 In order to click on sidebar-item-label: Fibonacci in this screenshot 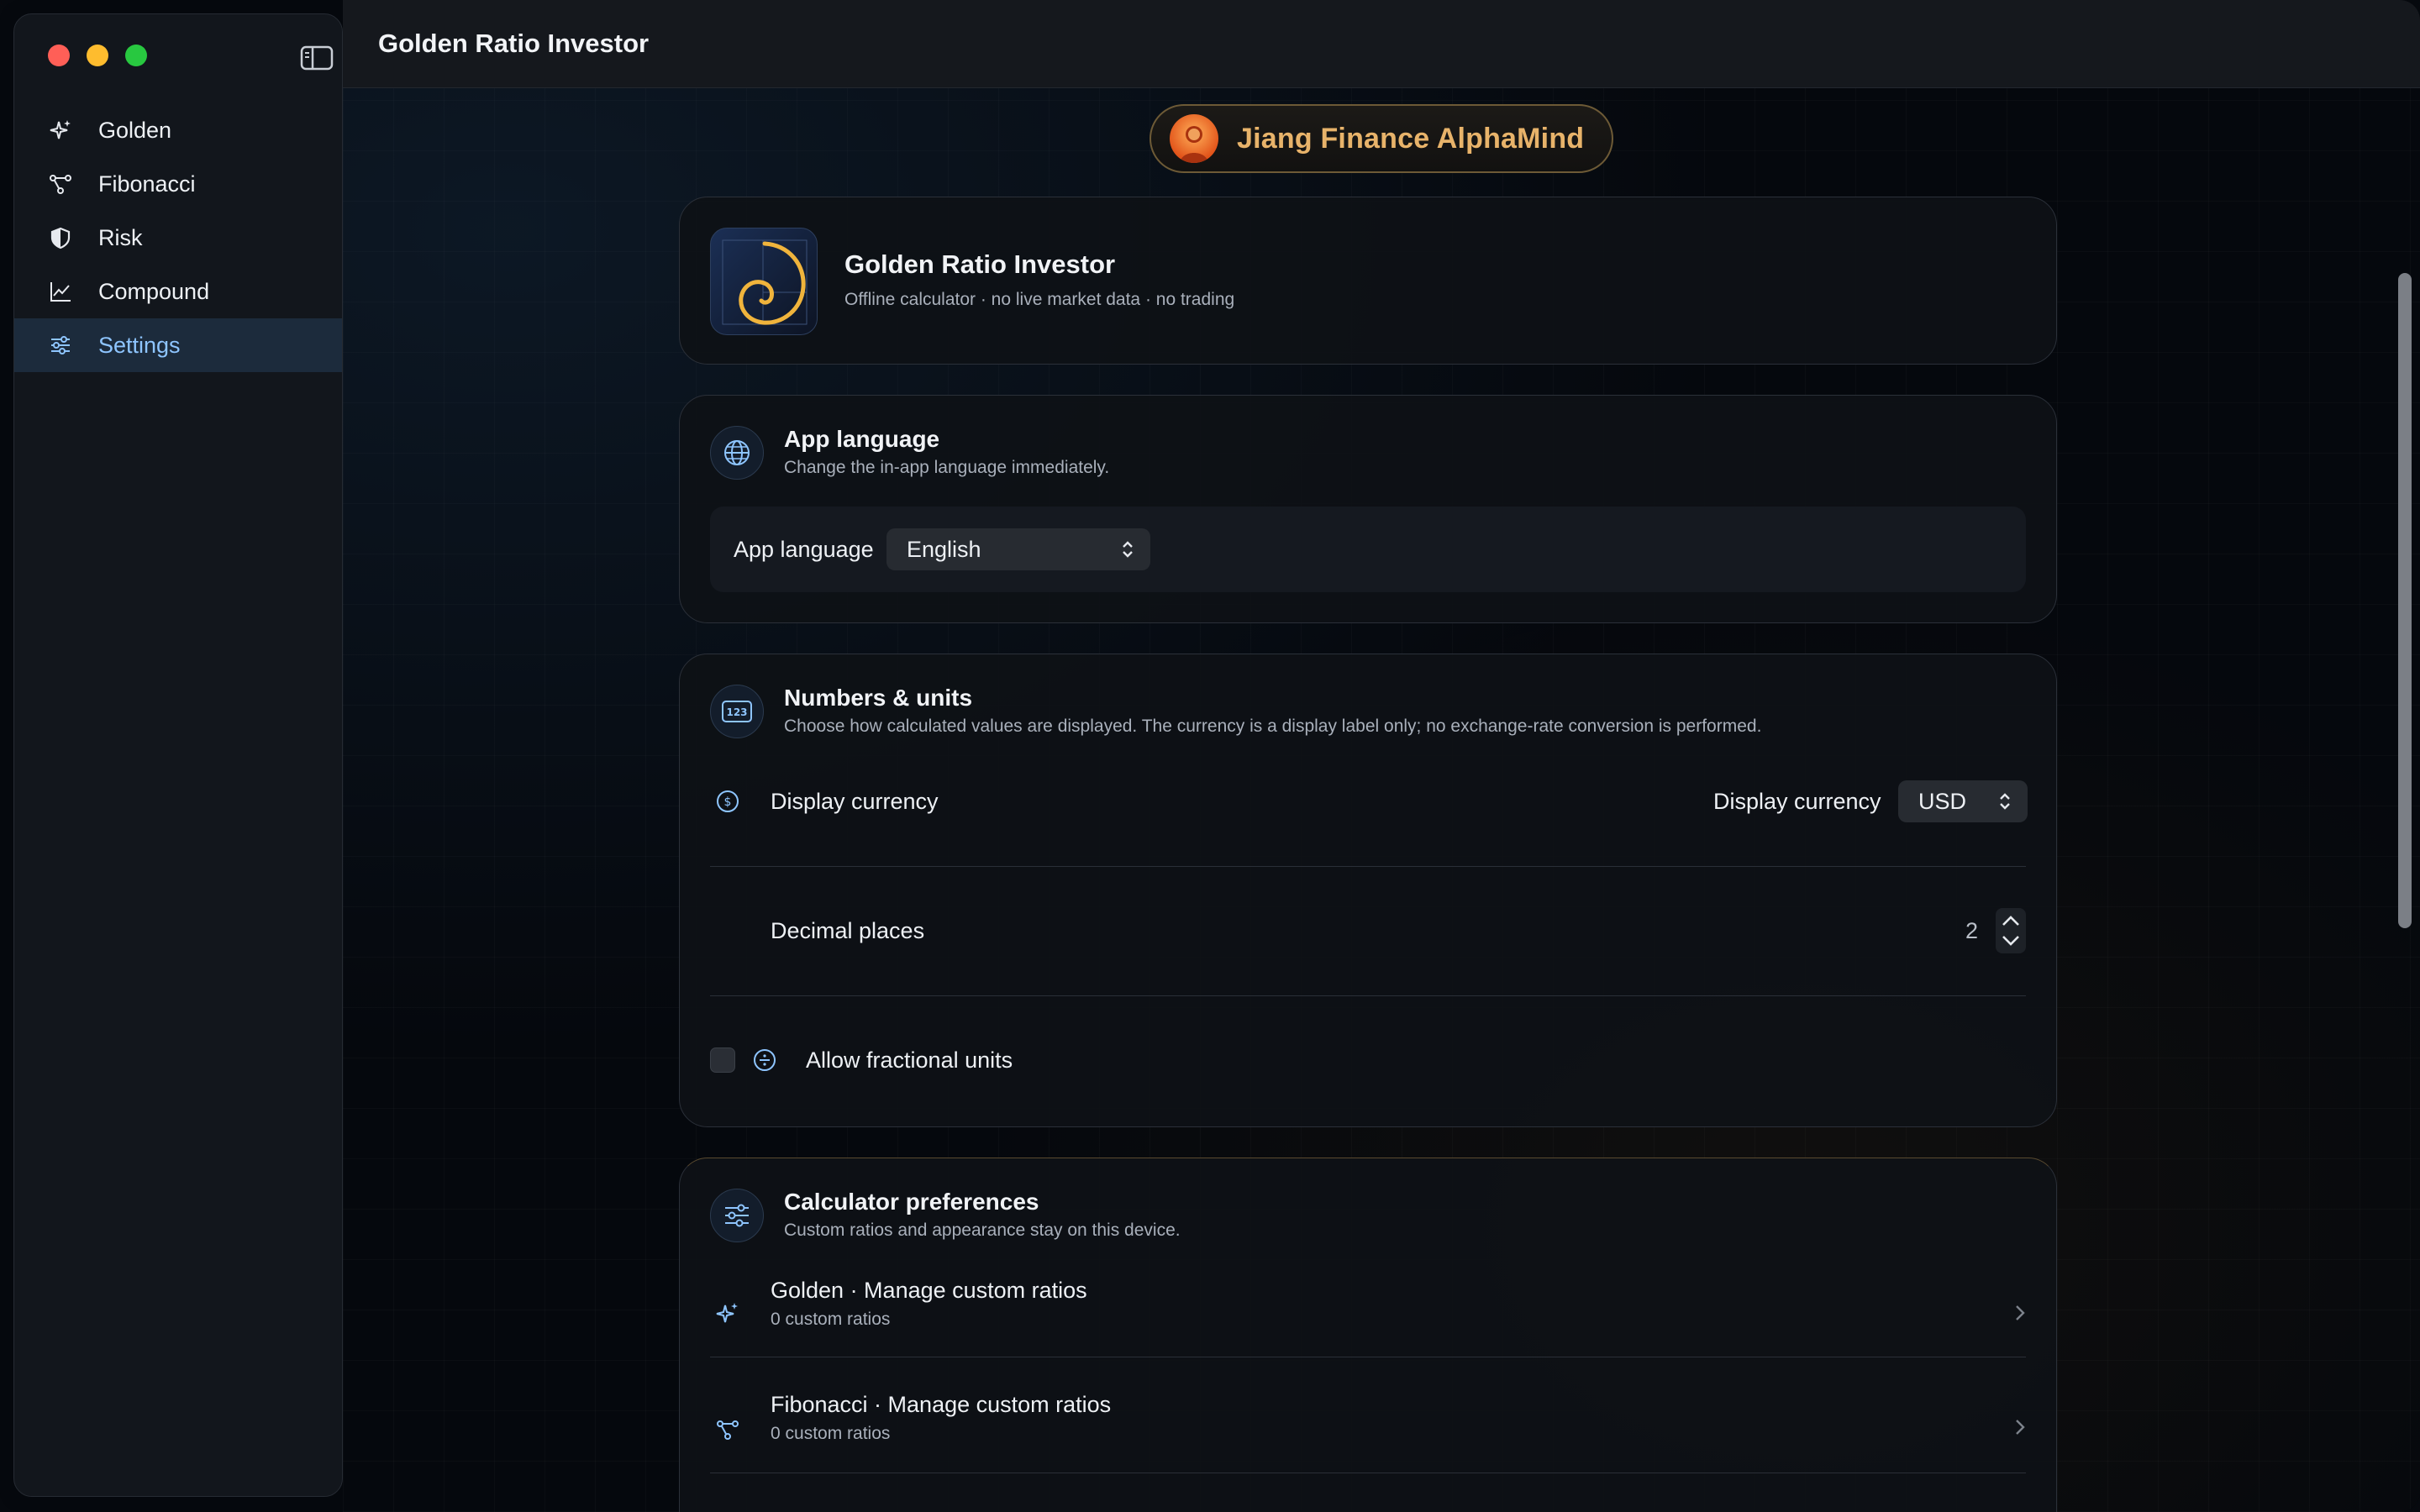, I will do `click(147, 184)`.